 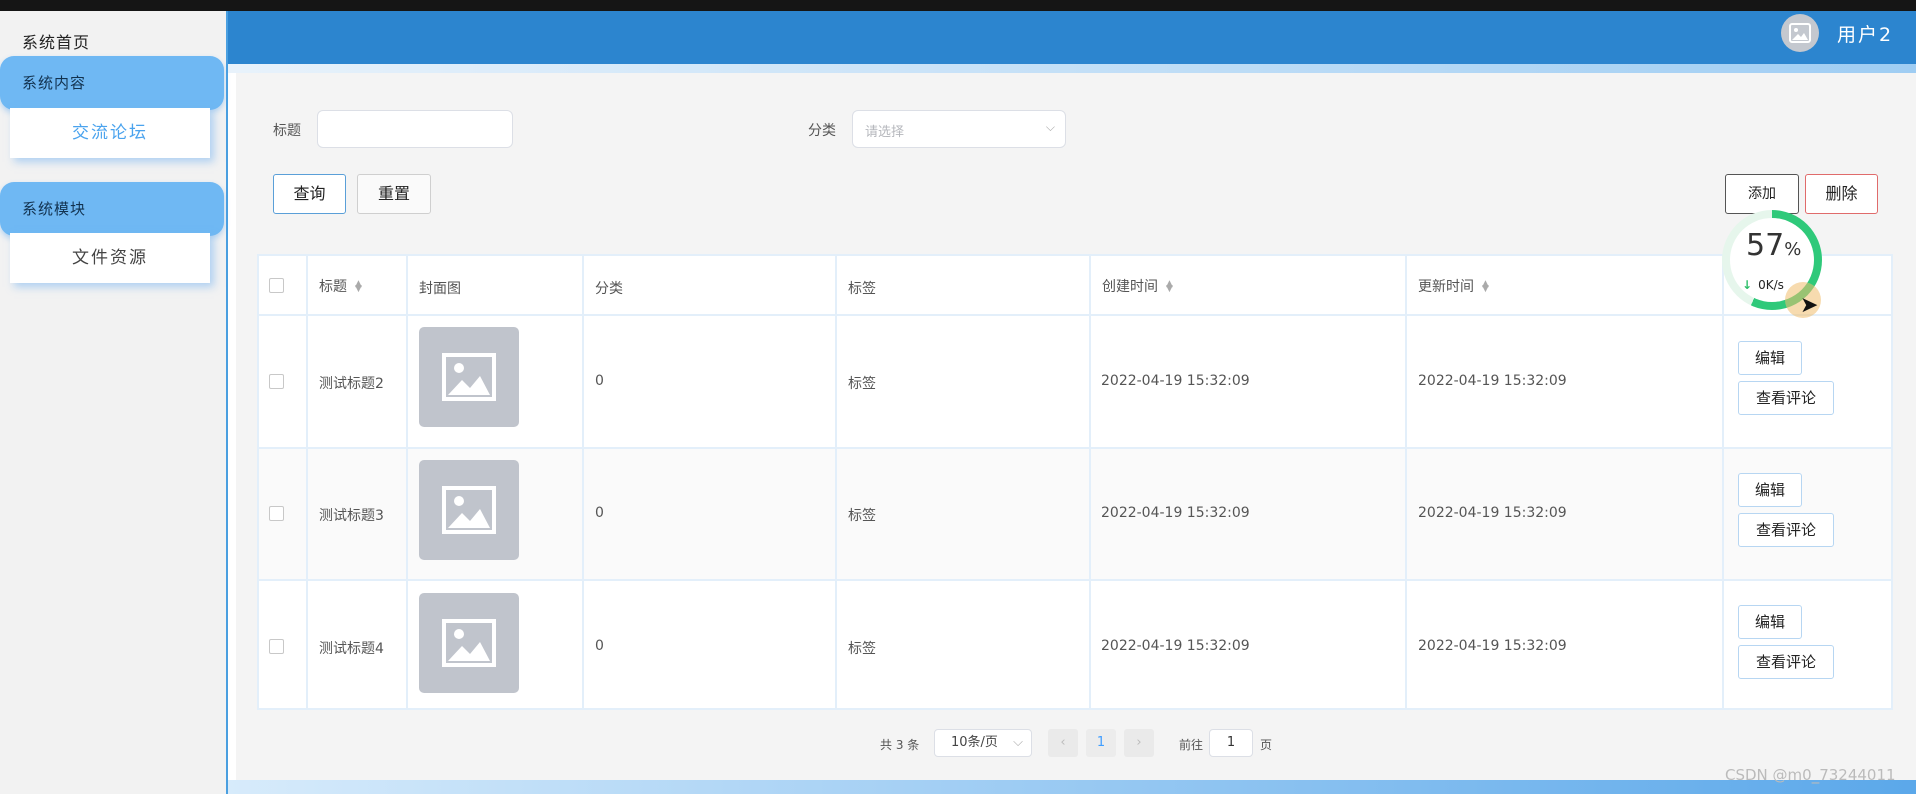 I want to click on title-filter-label: 标题, so click(x=287, y=131).